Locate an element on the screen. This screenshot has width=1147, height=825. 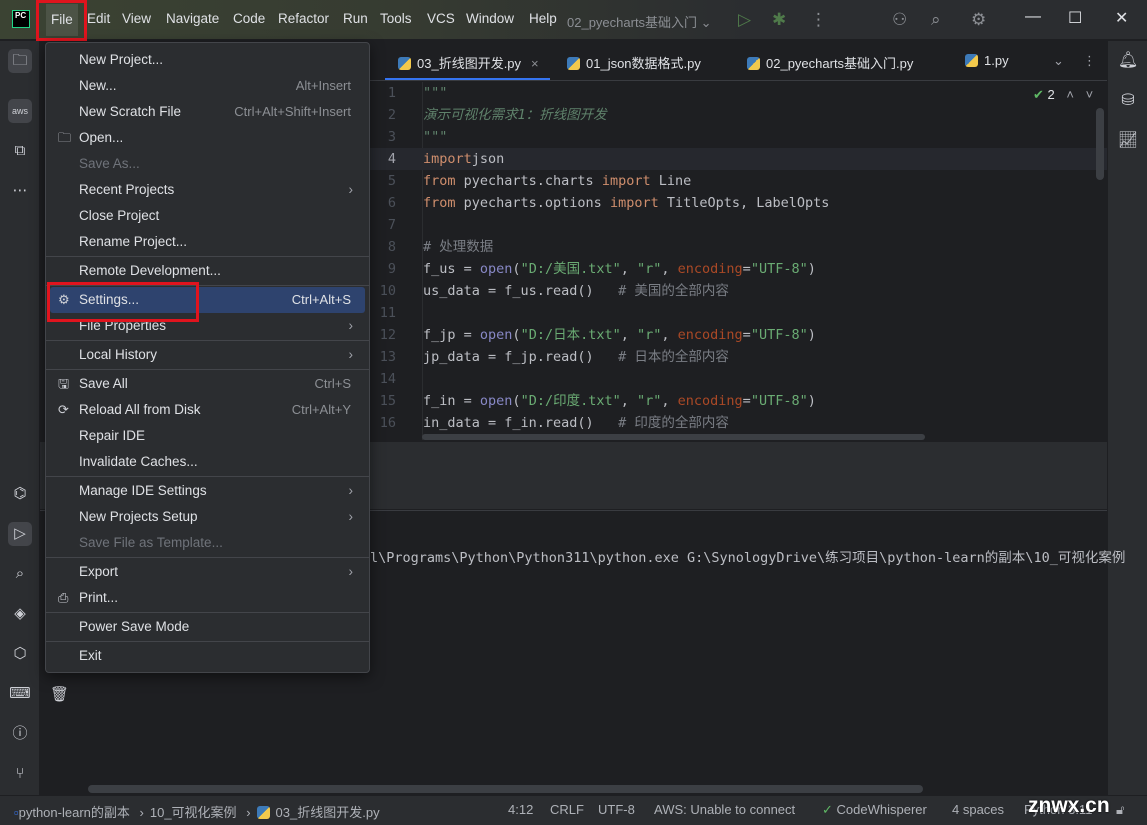
code-line: 5 from pyecharts.charts import Line is located at coordinates (738, 181).